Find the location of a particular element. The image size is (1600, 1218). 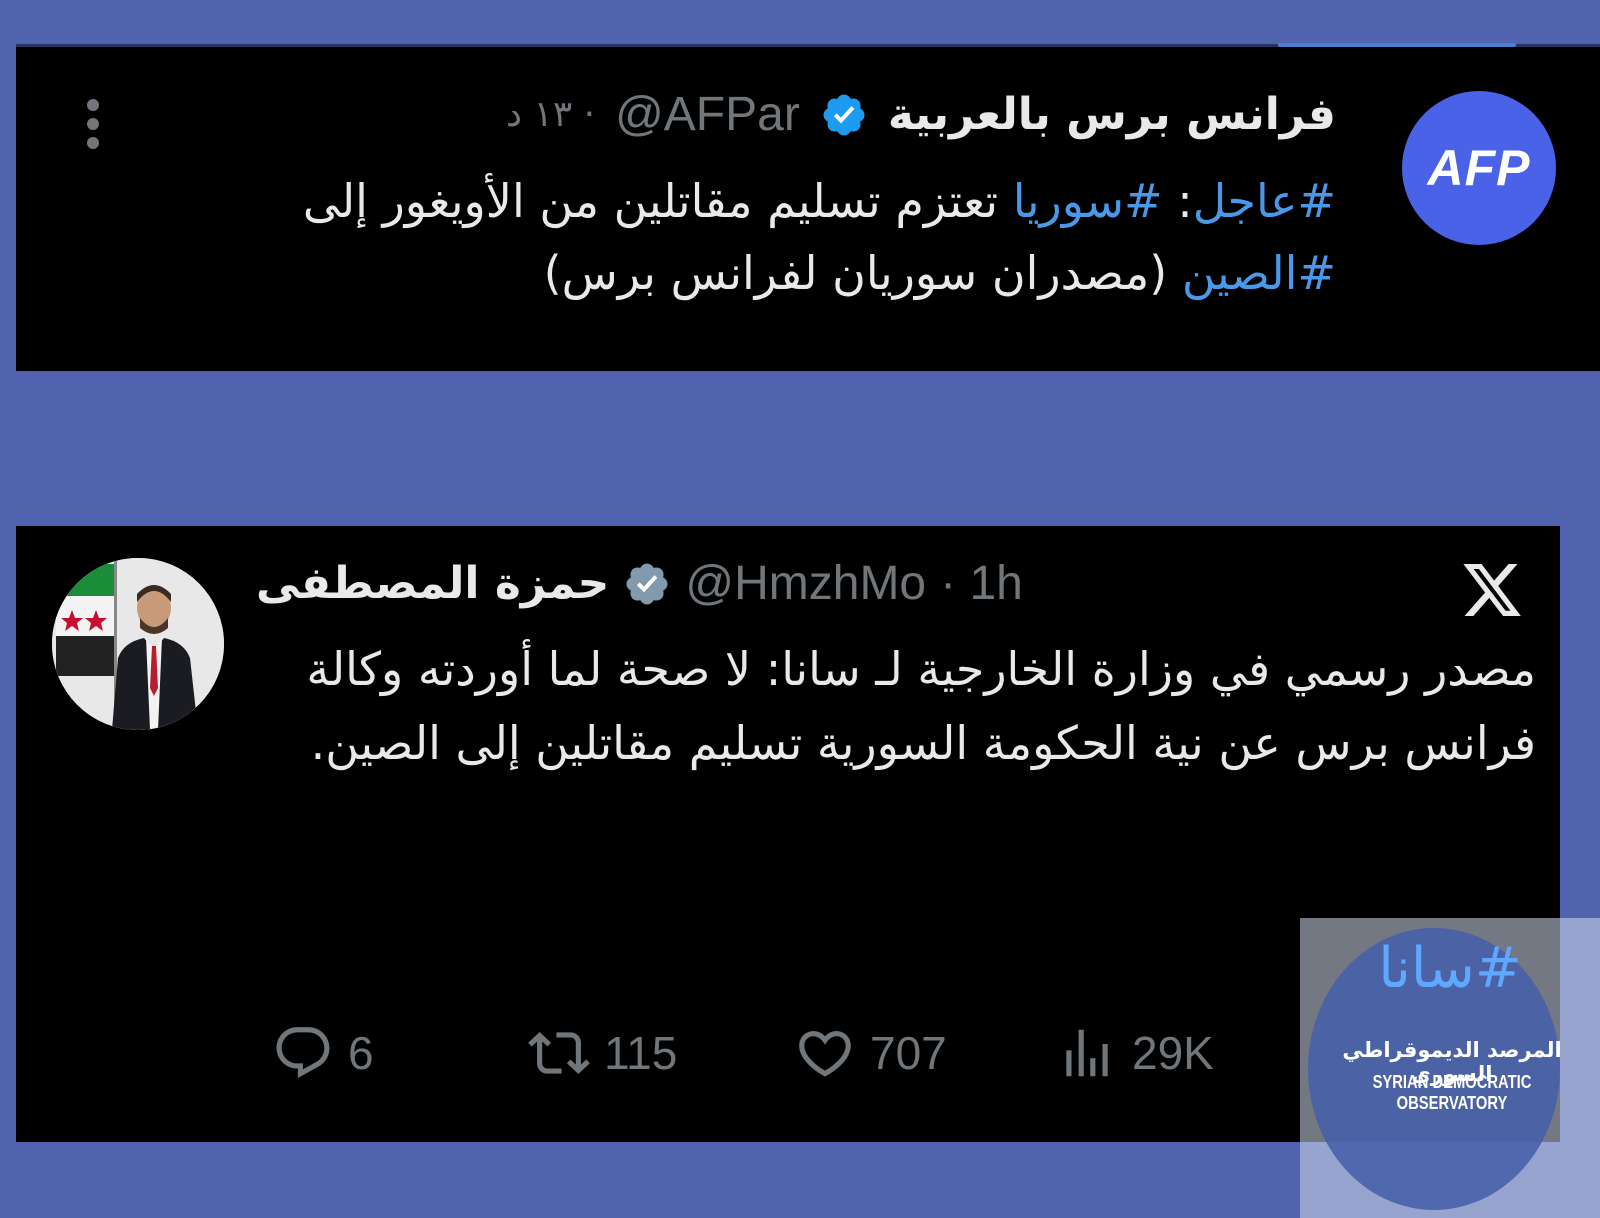

hashtag-china: #الصين is located at coordinates (1259, 273).